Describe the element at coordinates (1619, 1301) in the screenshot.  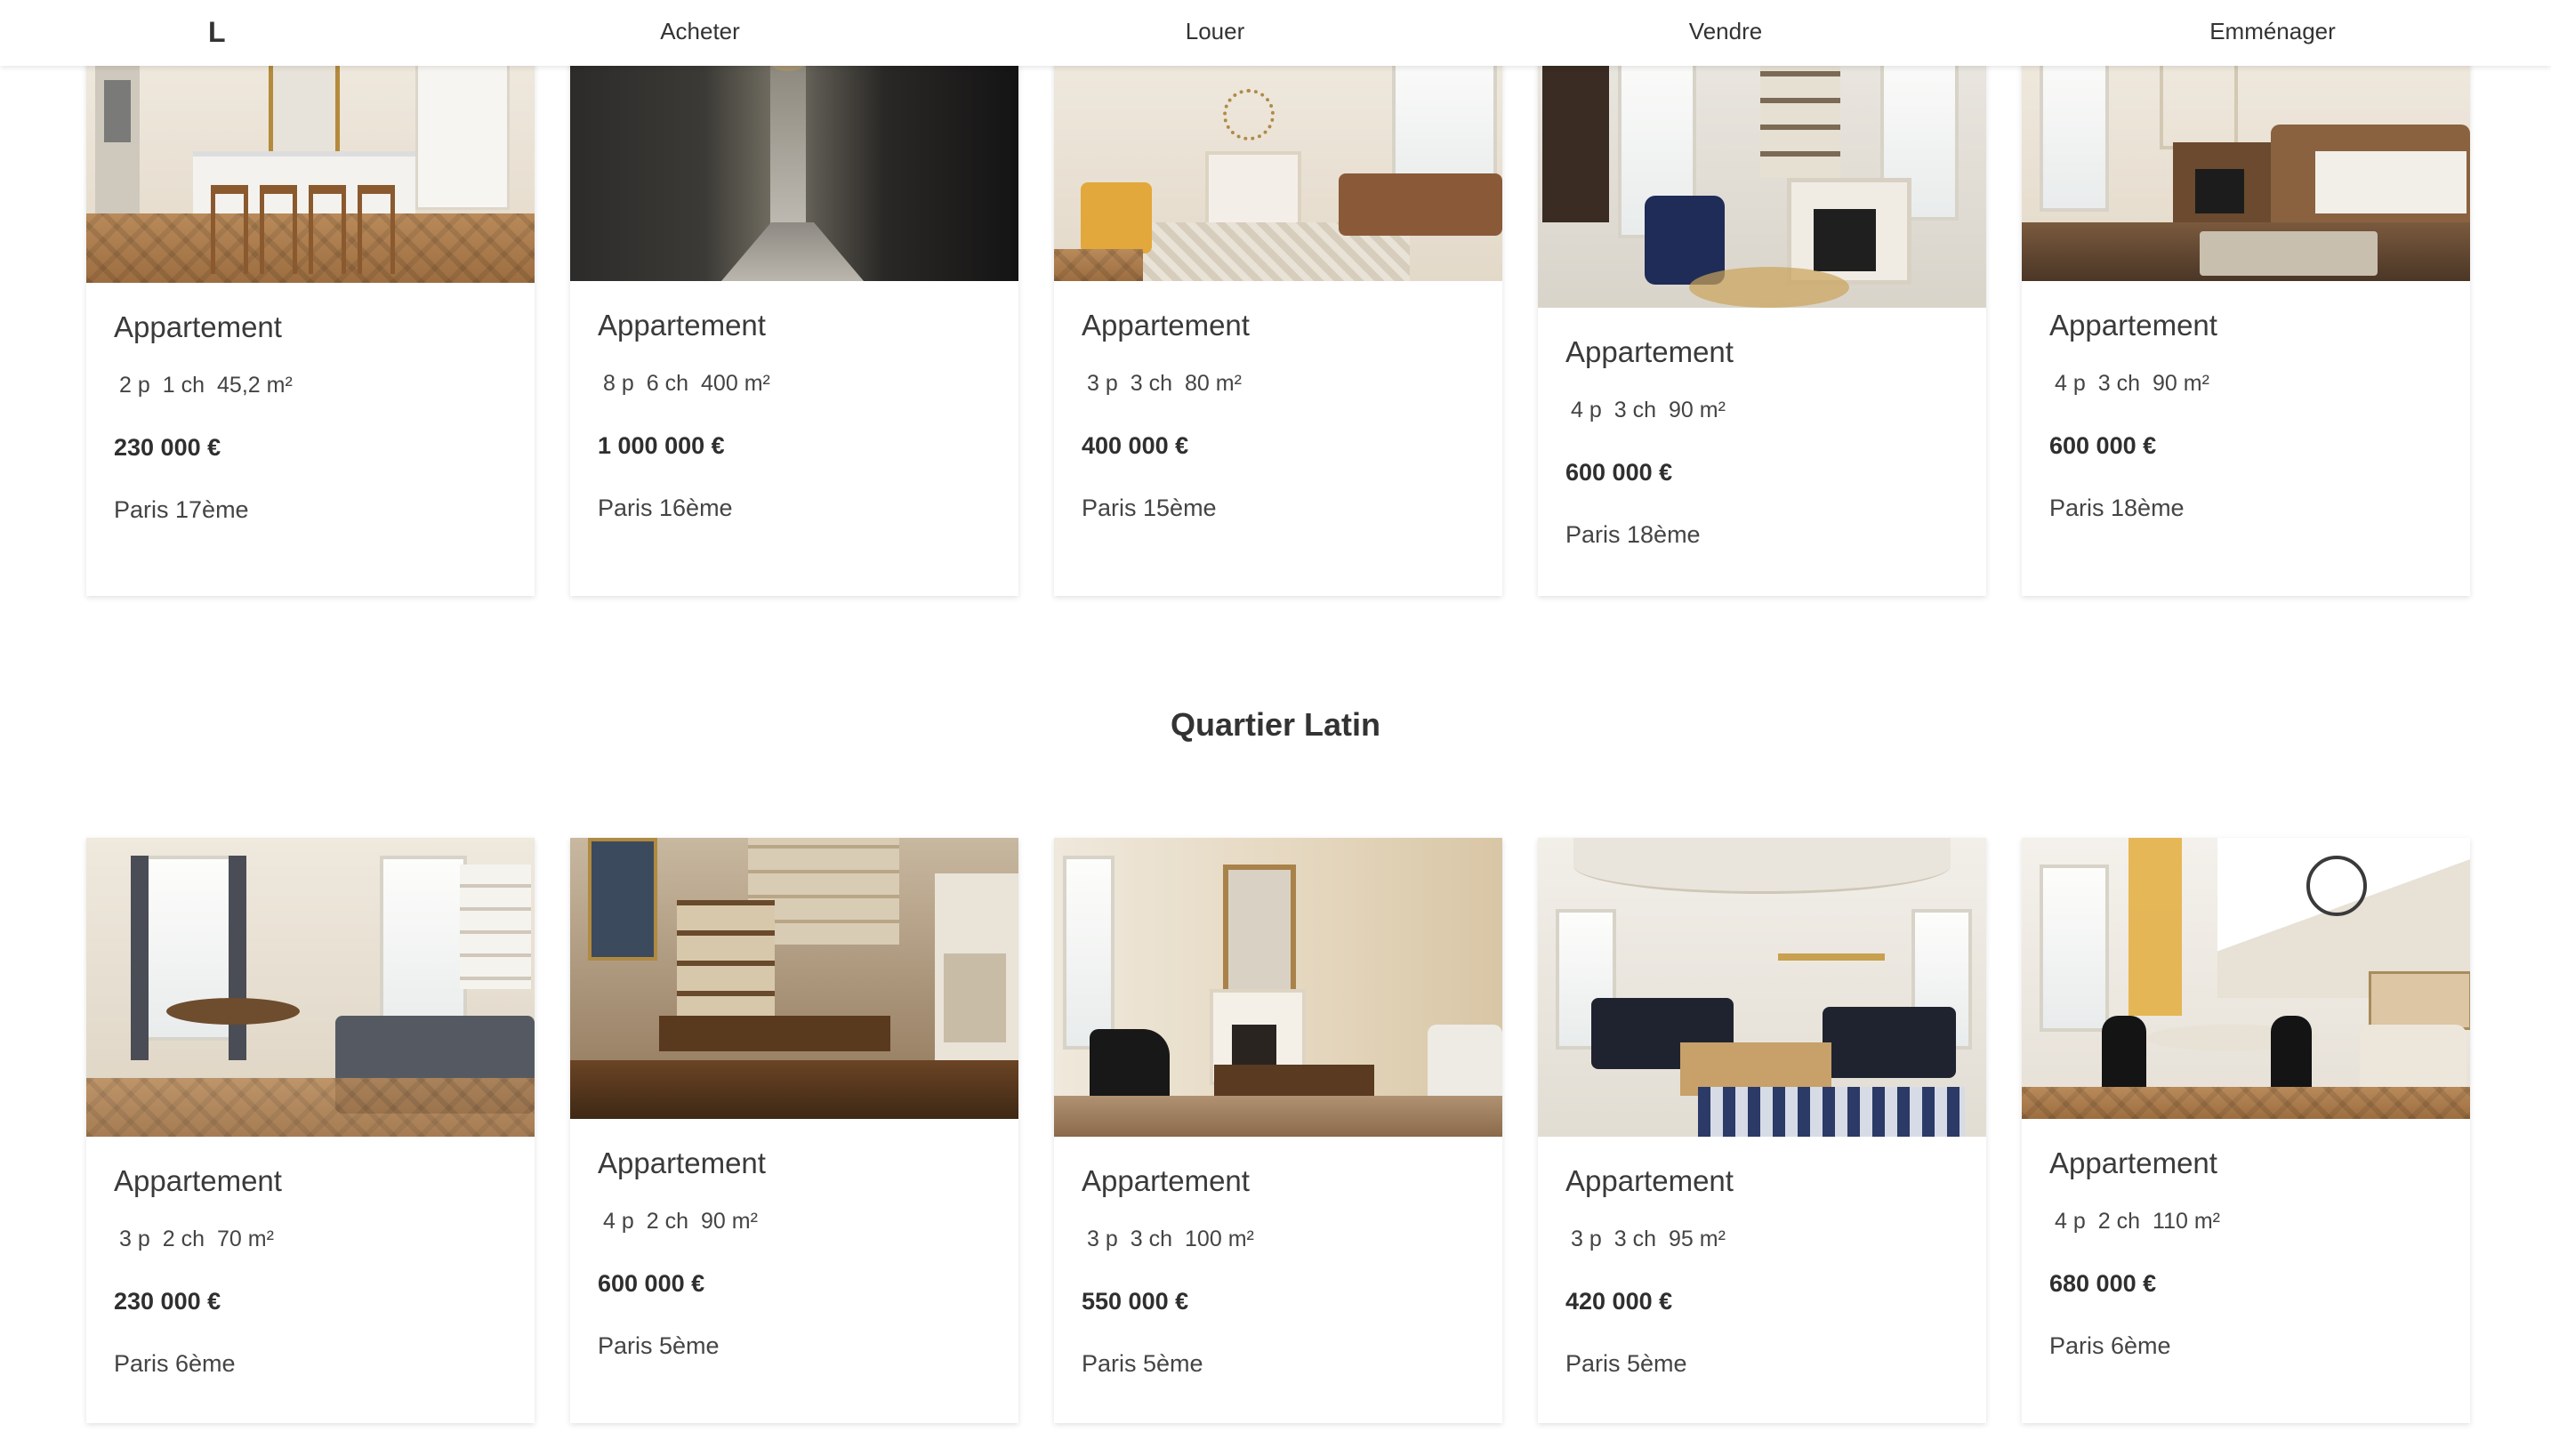
I see `property-price: 420 000 €` at that location.